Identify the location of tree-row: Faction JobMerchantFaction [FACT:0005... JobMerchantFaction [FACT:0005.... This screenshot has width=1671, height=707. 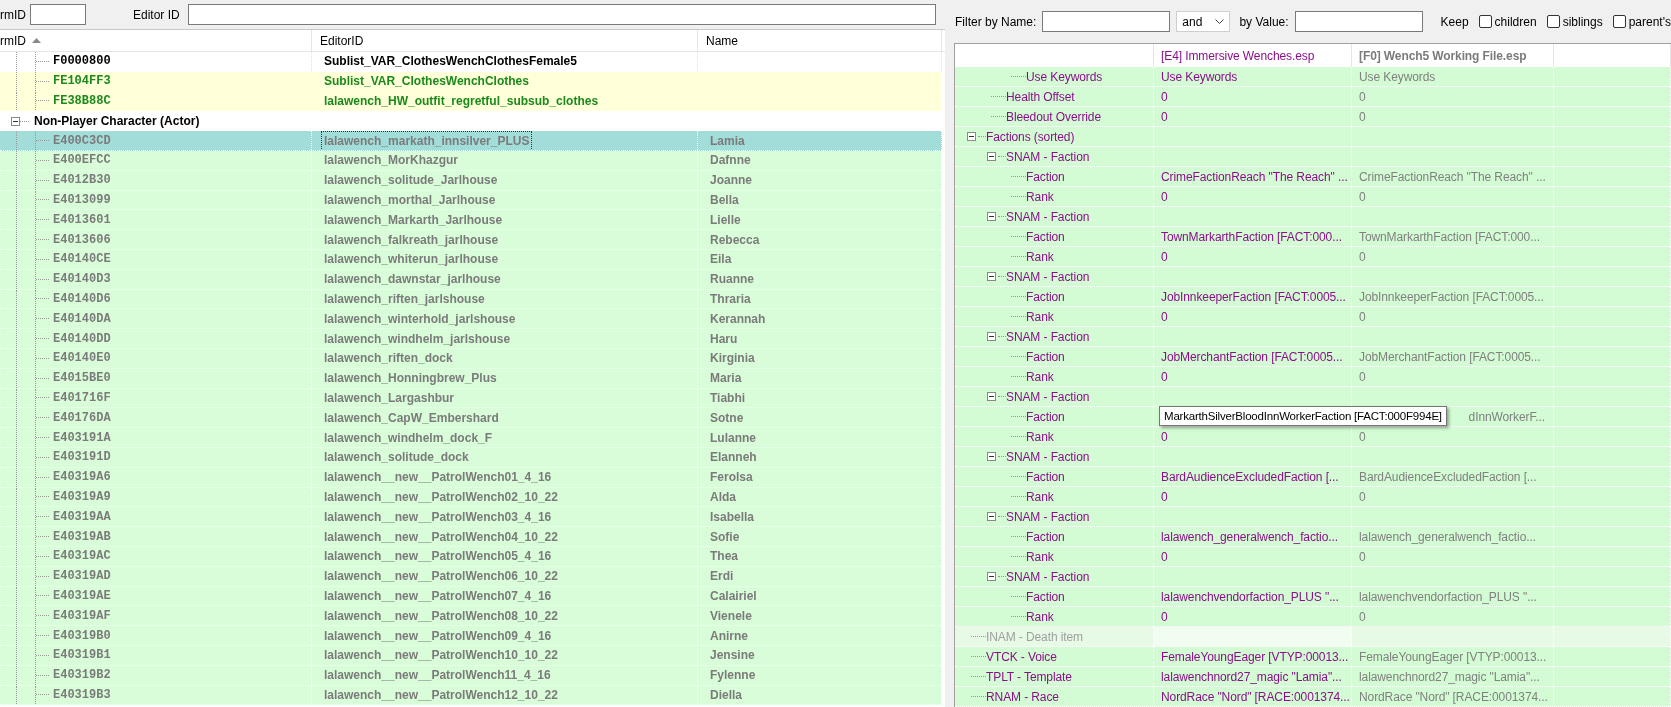
(1313, 357).